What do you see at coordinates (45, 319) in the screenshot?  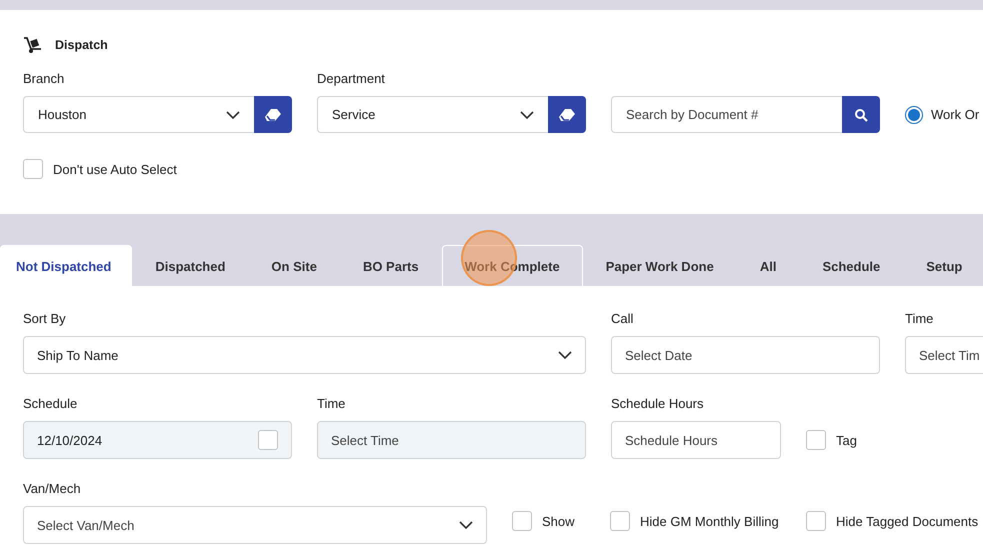 I see `field-label: Sort By` at bounding box center [45, 319].